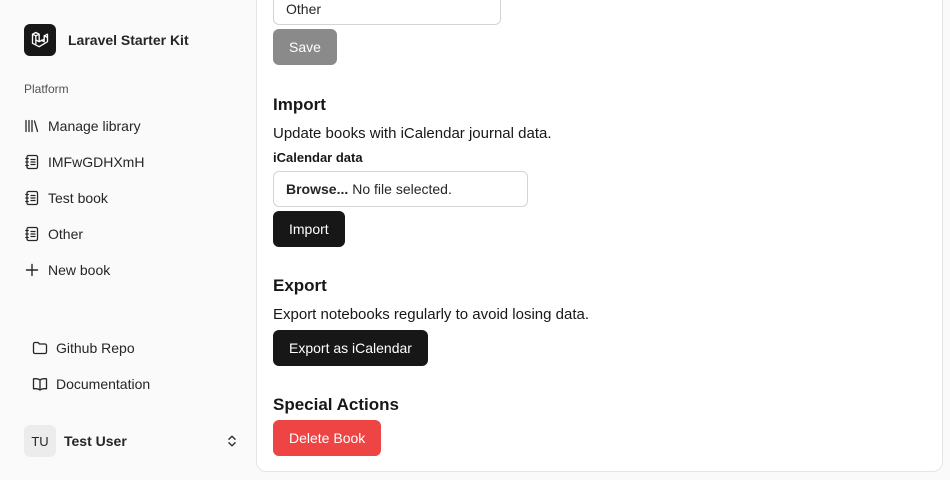 The image size is (950, 480). Describe the element at coordinates (94, 126) in the screenshot. I see `sidebar-item-label: Manage library` at that location.